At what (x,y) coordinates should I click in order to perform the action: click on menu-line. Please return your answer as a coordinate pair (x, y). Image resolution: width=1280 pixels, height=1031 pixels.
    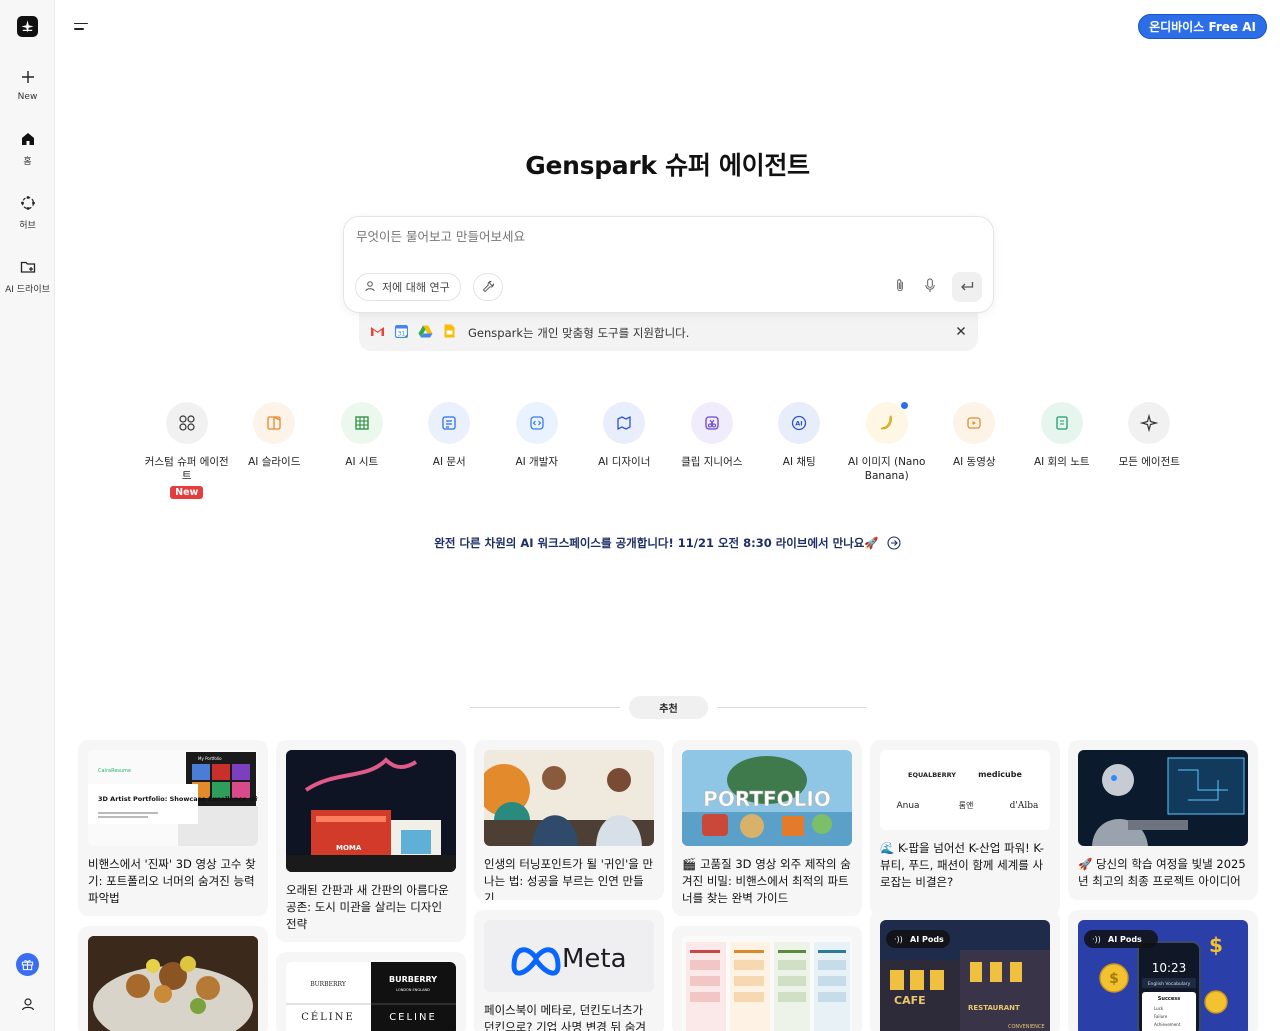
    Looking at the image, I should click on (79, 29).